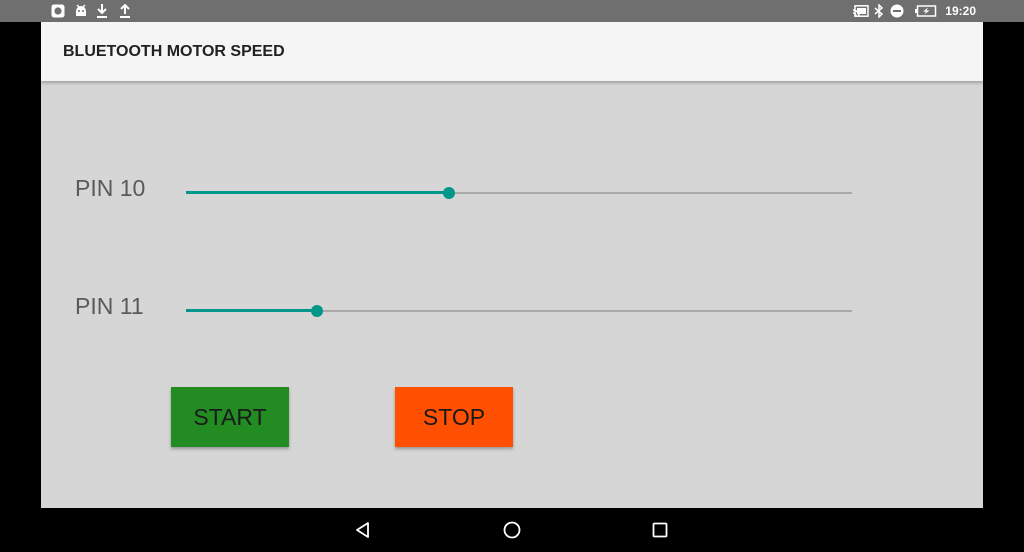  What do you see at coordinates (81, 11) in the screenshot?
I see `android-debug-icon` at bounding box center [81, 11].